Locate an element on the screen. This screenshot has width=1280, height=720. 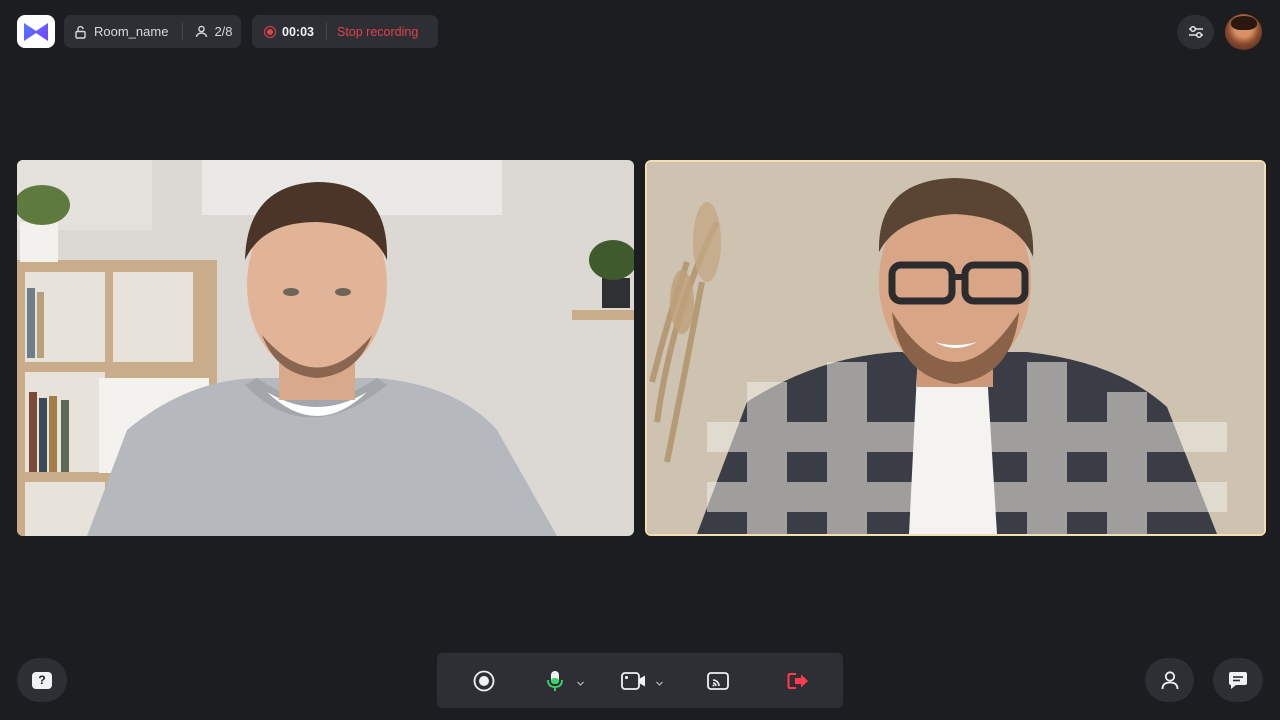
people-icon is located at coordinates (1169, 680).